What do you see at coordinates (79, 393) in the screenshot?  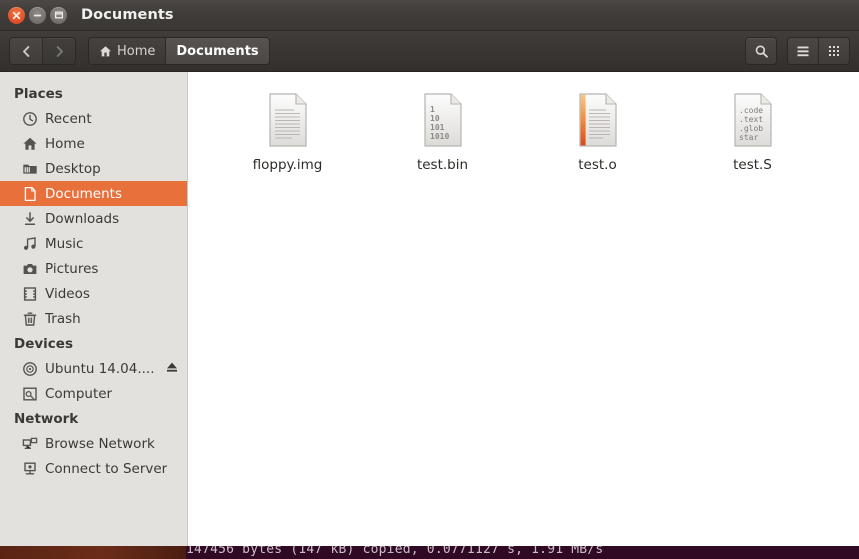 I see `sidebar-item-label: Computer` at bounding box center [79, 393].